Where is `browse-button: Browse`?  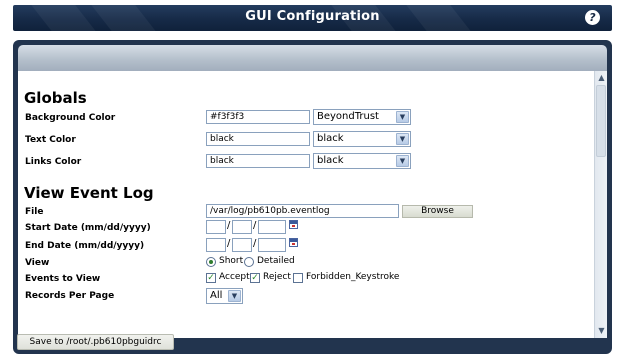
browse-button: Browse is located at coordinates (437, 211).